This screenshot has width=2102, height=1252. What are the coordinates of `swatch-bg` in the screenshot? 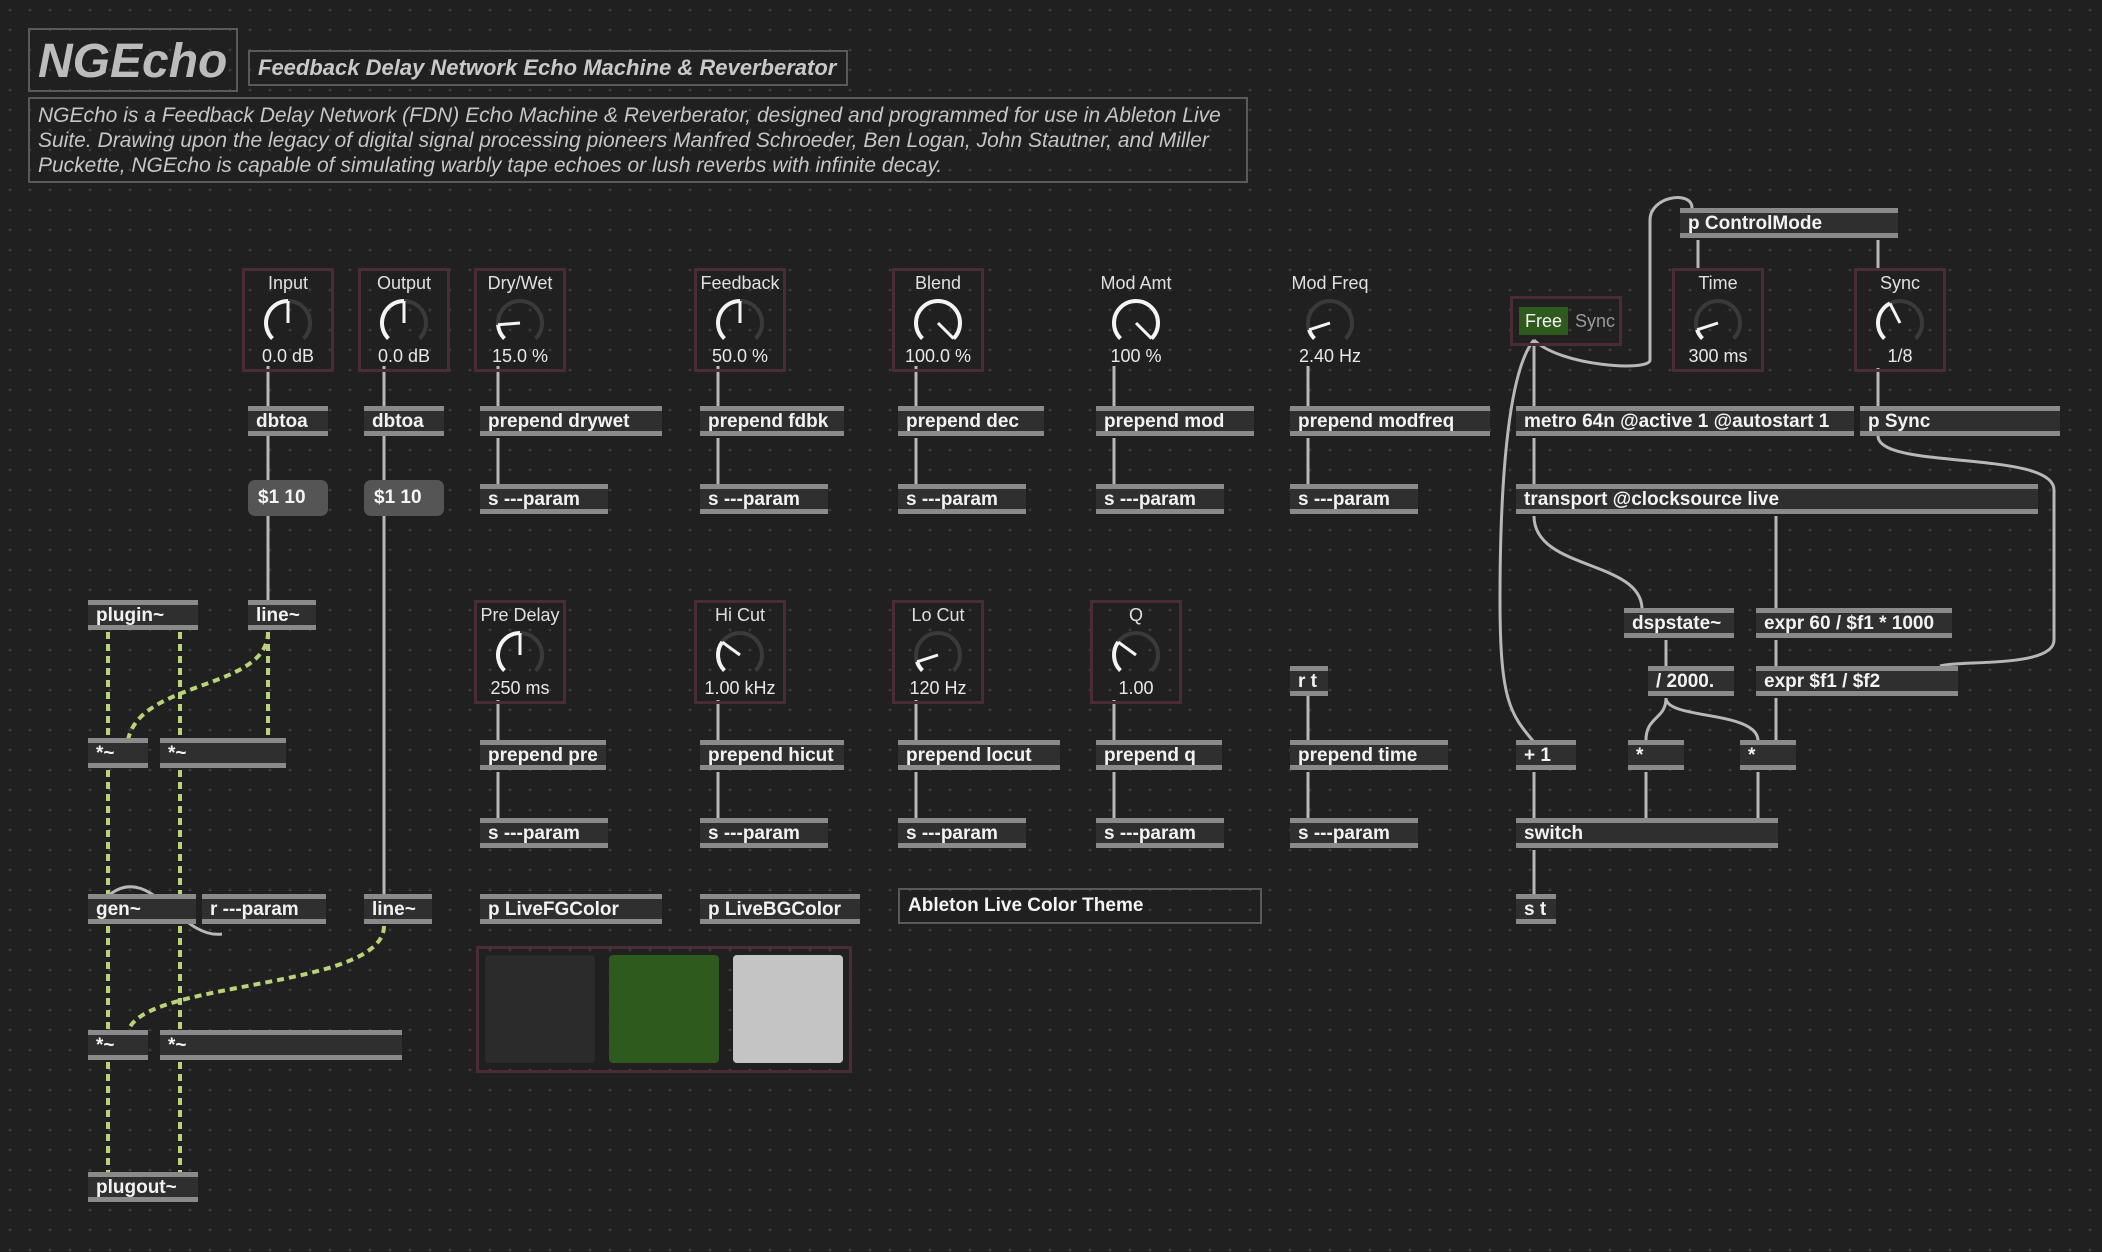 It's located at (788, 1009).